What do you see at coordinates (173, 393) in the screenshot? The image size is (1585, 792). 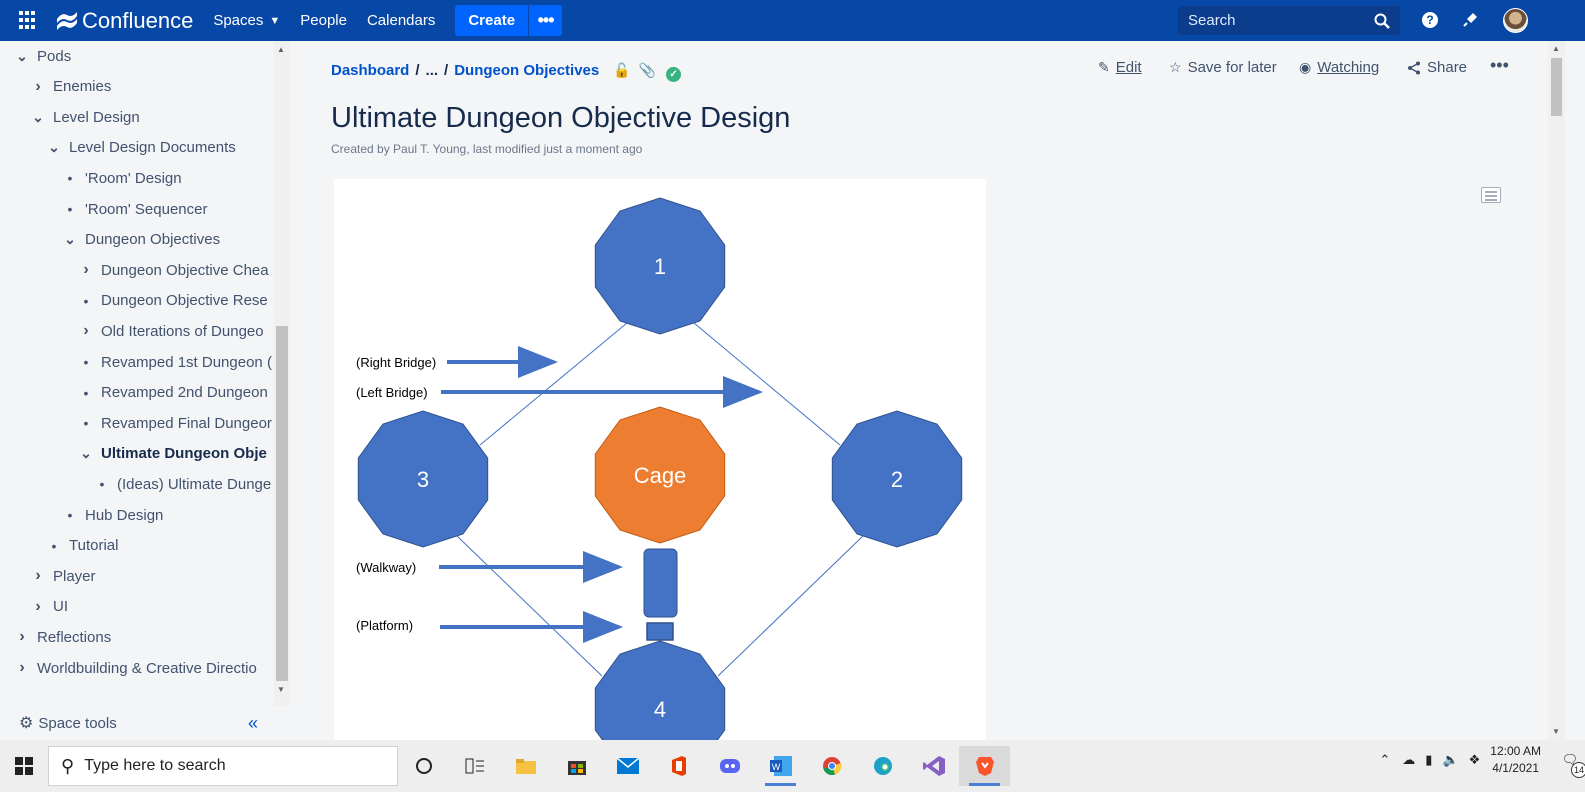 I see `tree-item: • Revamped 2nd Dungeon` at bounding box center [173, 393].